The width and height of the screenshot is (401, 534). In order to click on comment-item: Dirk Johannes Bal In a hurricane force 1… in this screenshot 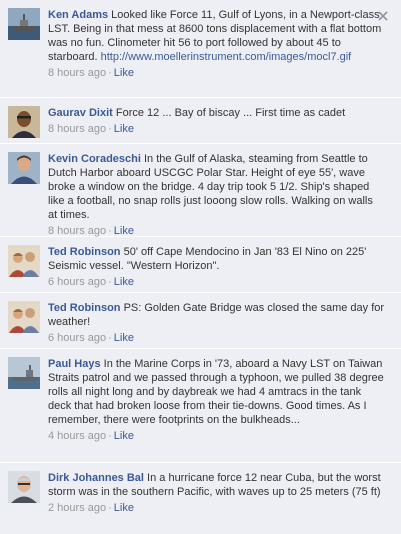, I will do `click(200, 498)`.